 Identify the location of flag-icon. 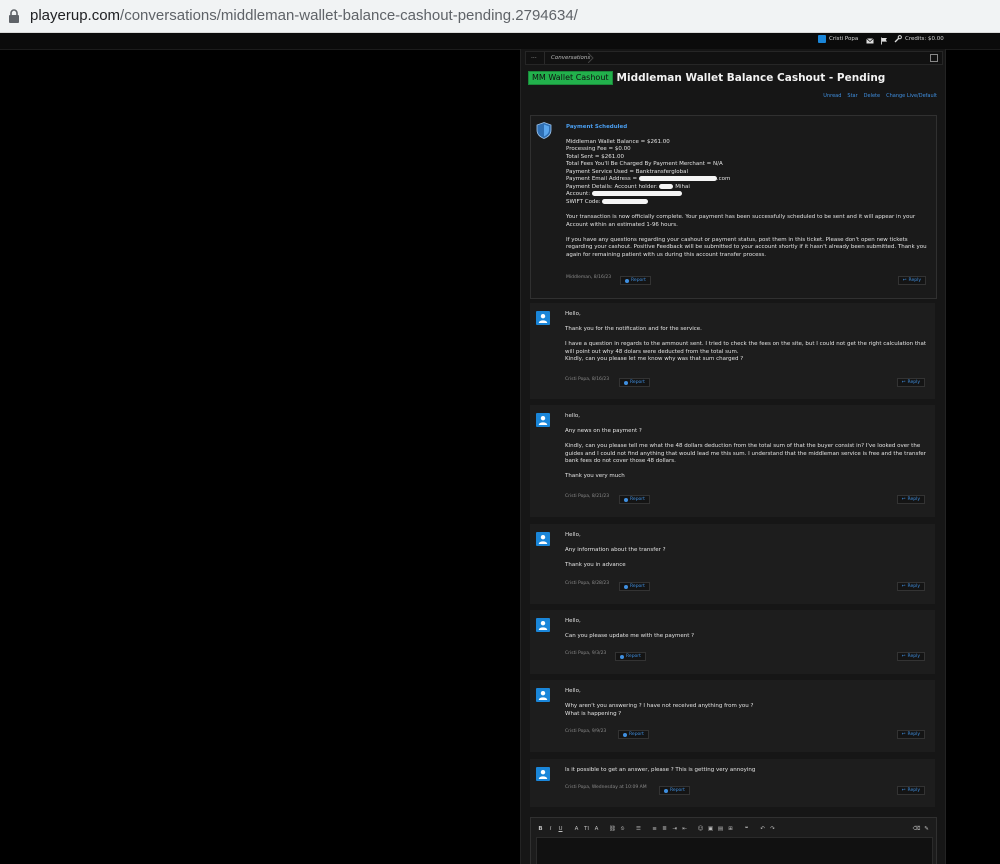
(884, 41).